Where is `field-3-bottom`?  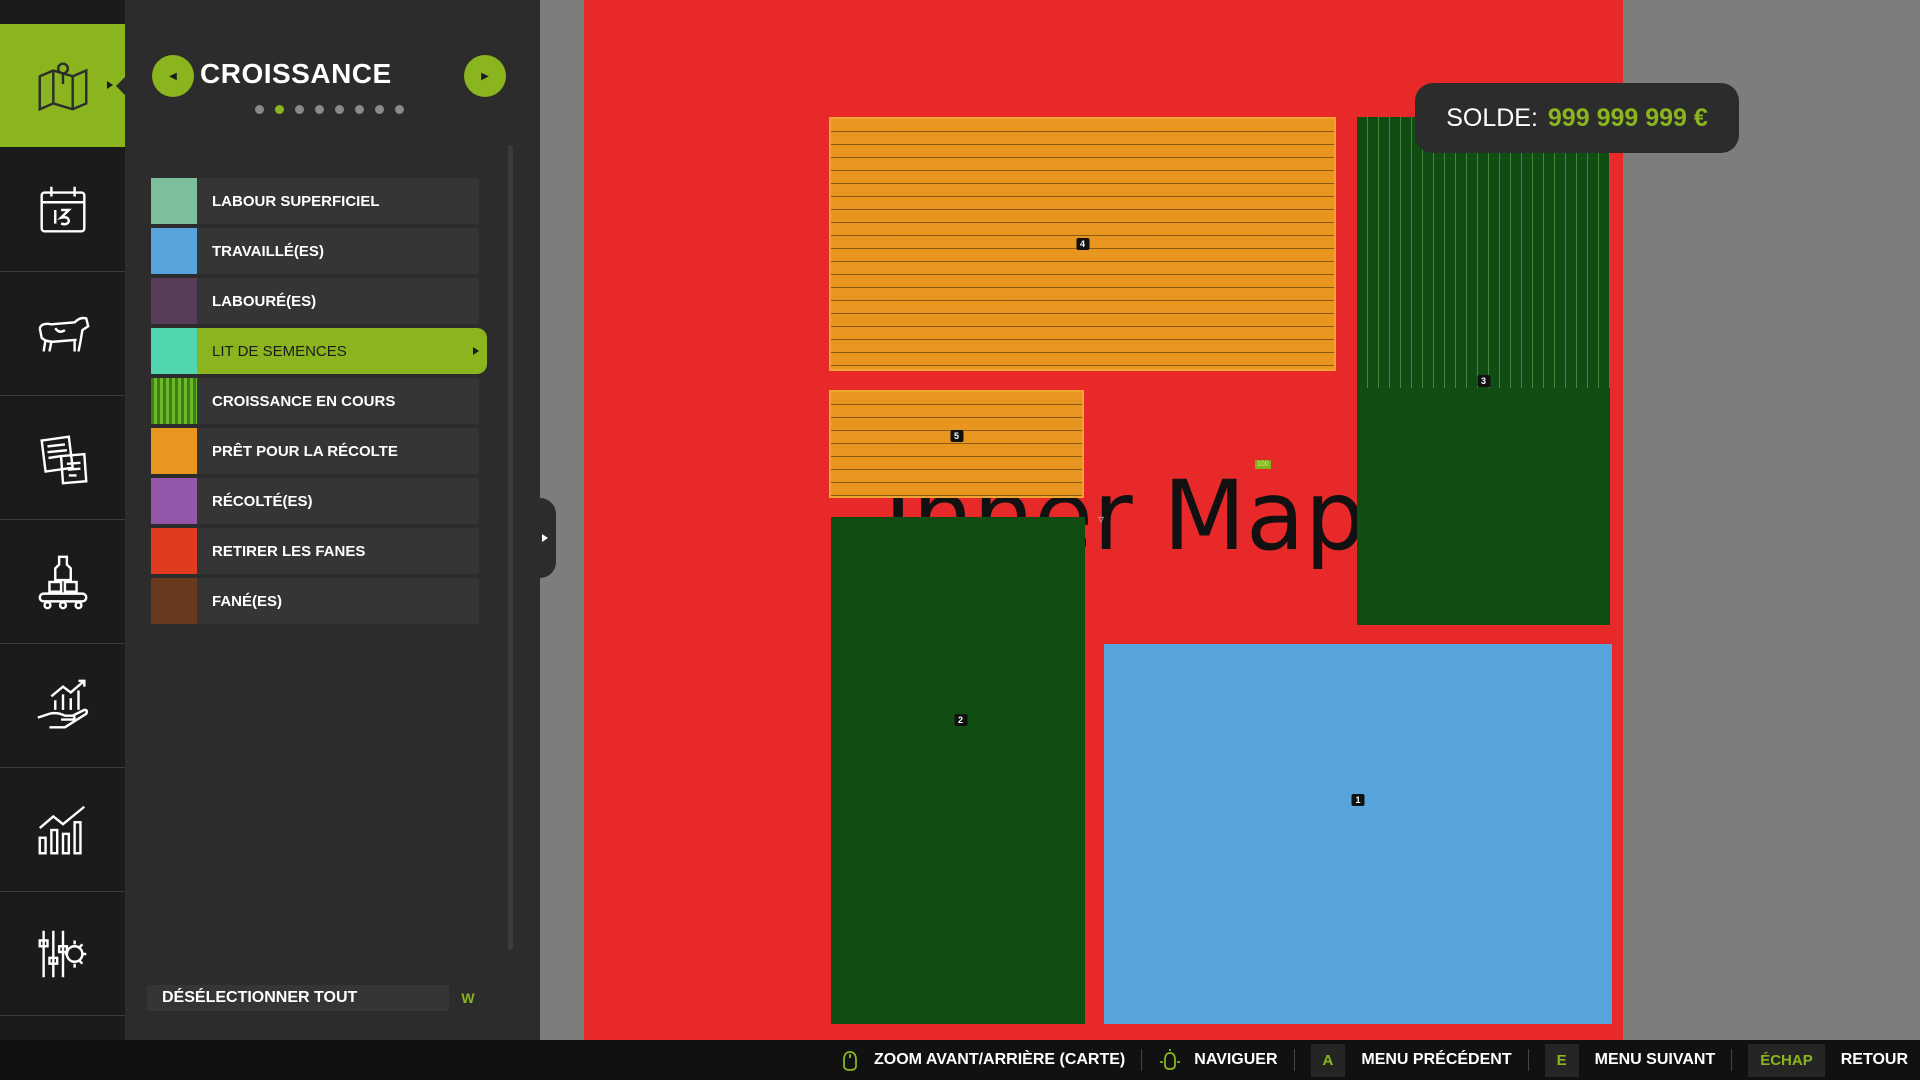
field-3-bottom is located at coordinates (1483, 506).